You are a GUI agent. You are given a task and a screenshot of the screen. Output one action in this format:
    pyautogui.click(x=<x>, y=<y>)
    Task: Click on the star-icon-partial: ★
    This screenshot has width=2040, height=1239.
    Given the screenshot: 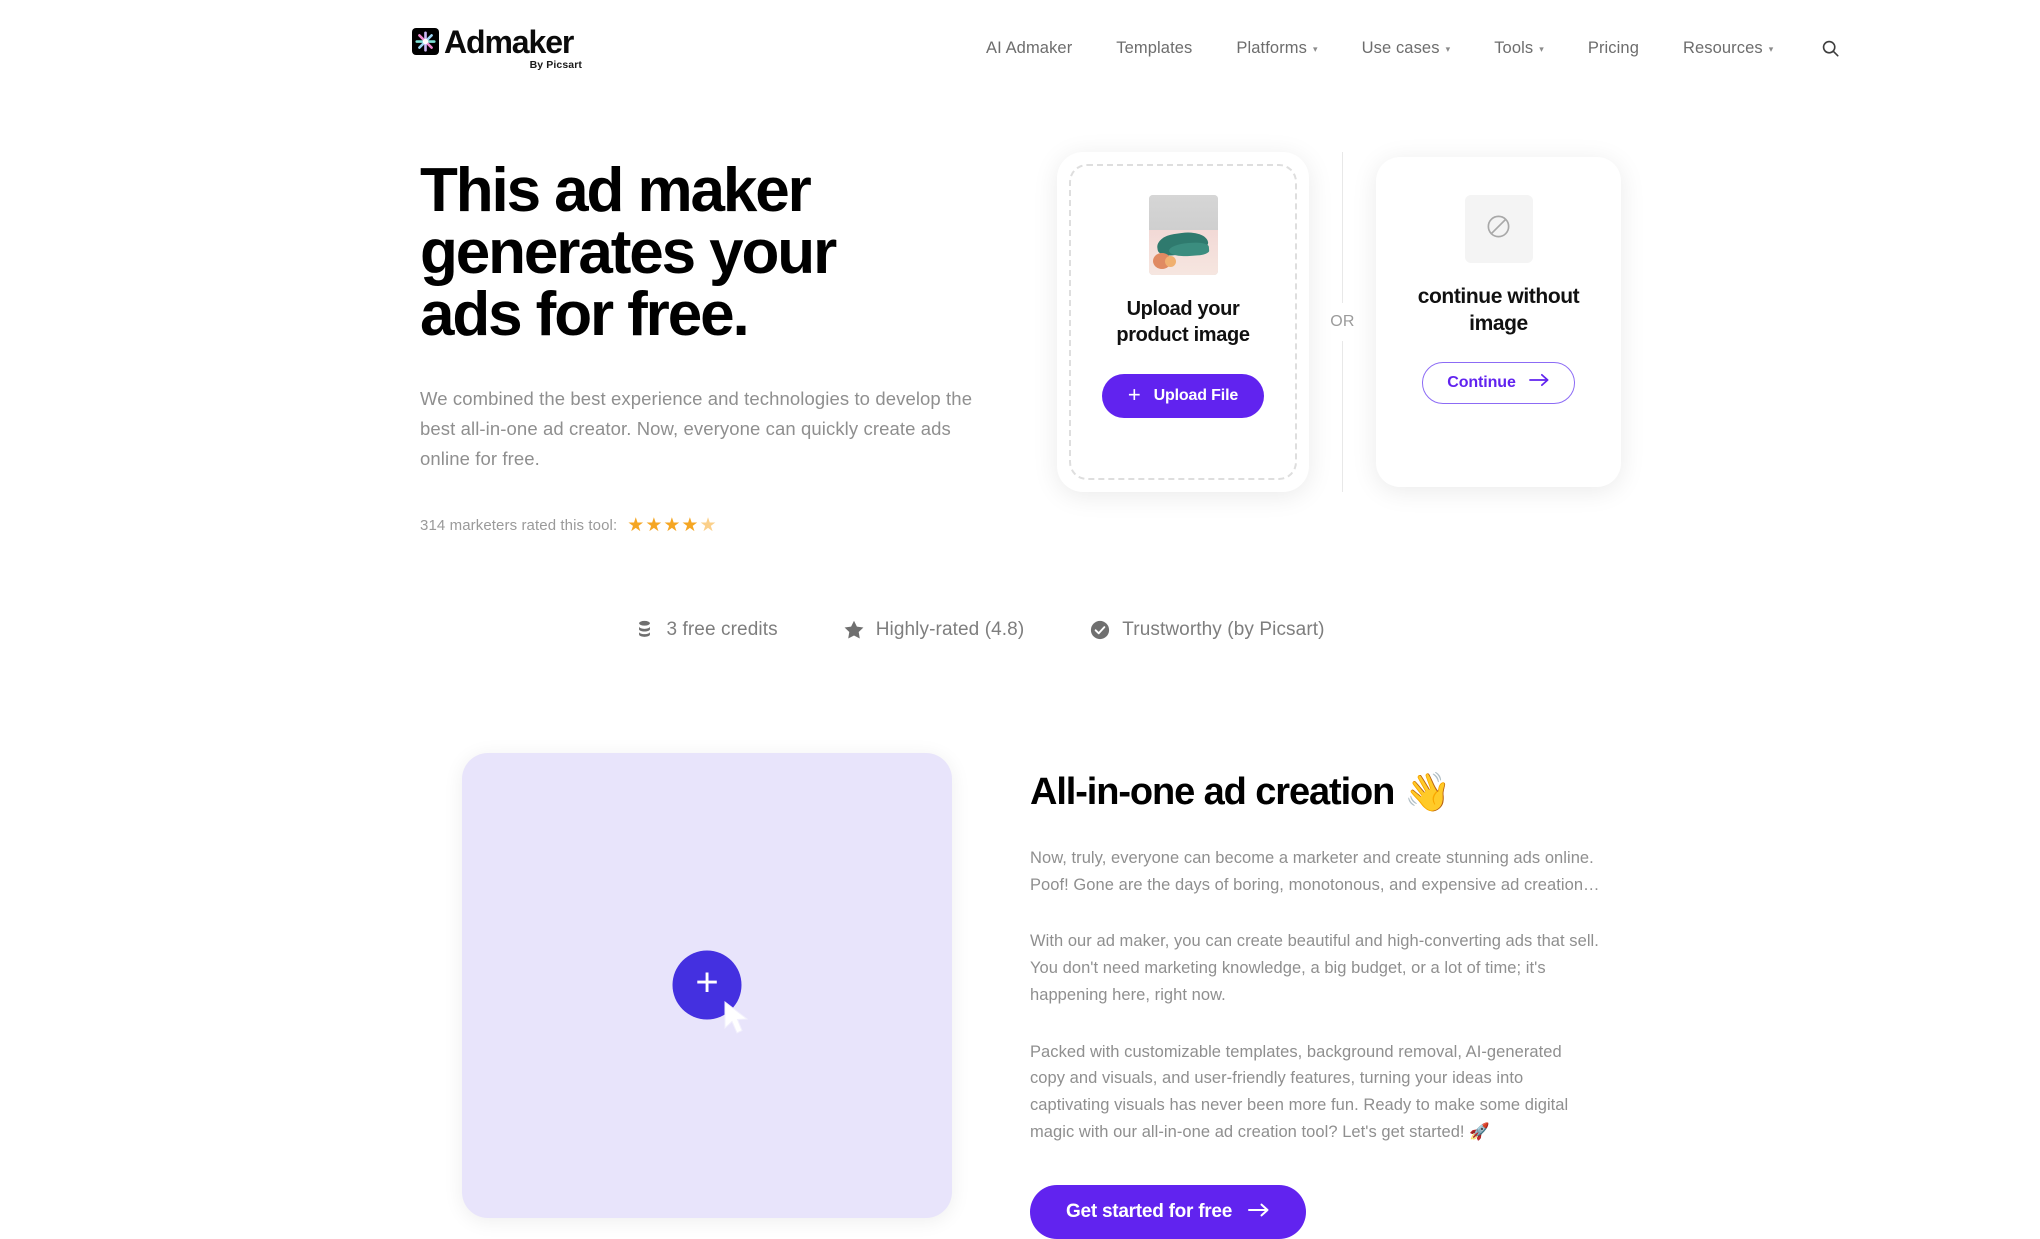 What is the action you would take?
    pyautogui.click(x=708, y=525)
    